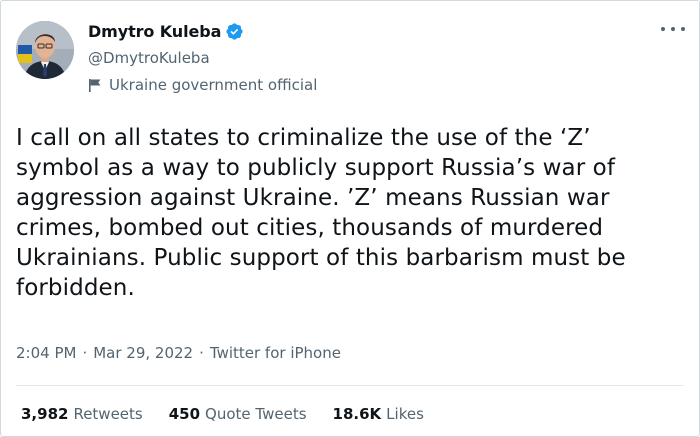  What do you see at coordinates (405, 414) in the screenshot?
I see `likes-label: Likes` at bounding box center [405, 414].